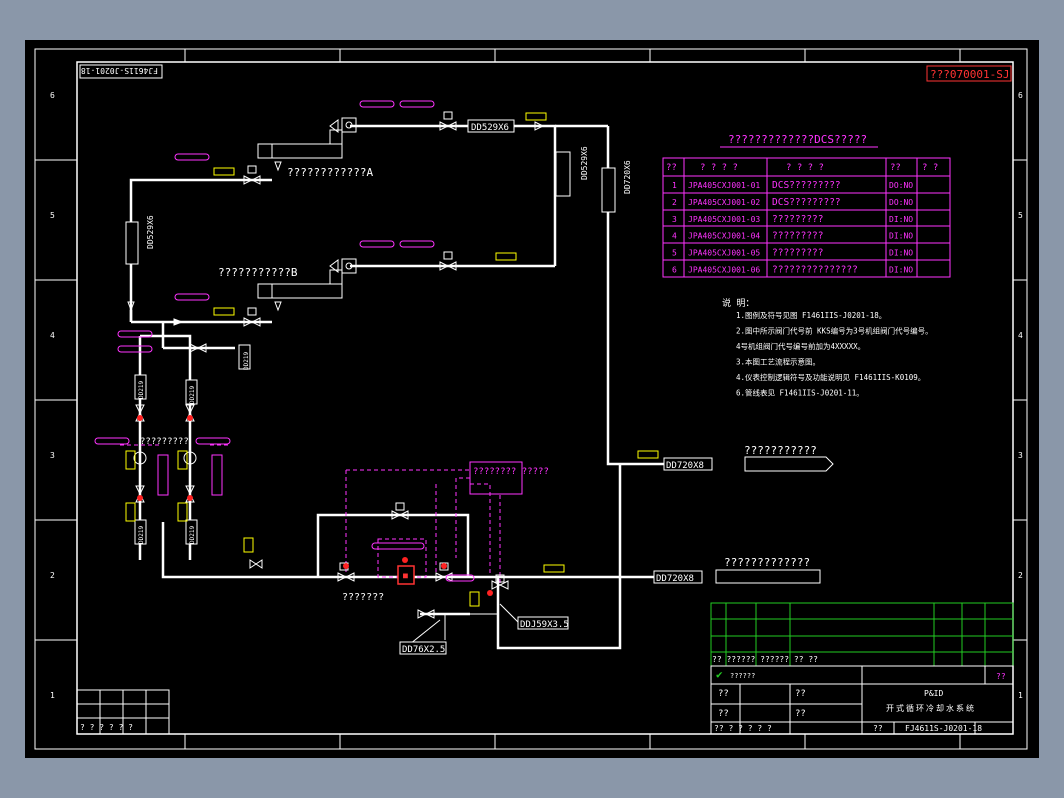  I want to click on destination-1-label: ???????????, so click(780, 450).